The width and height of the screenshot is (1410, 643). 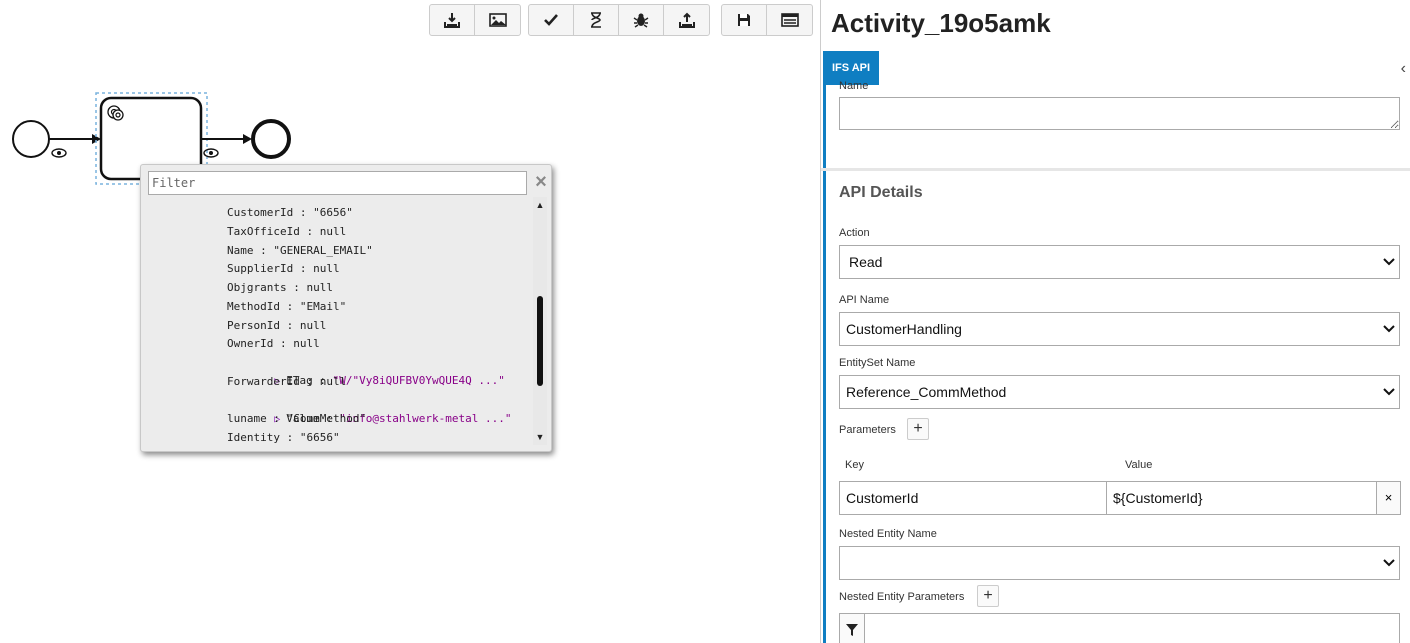 What do you see at coordinates (287, 381) in the screenshot?
I see `tree-row: ForwarderId : null` at bounding box center [287, 381].